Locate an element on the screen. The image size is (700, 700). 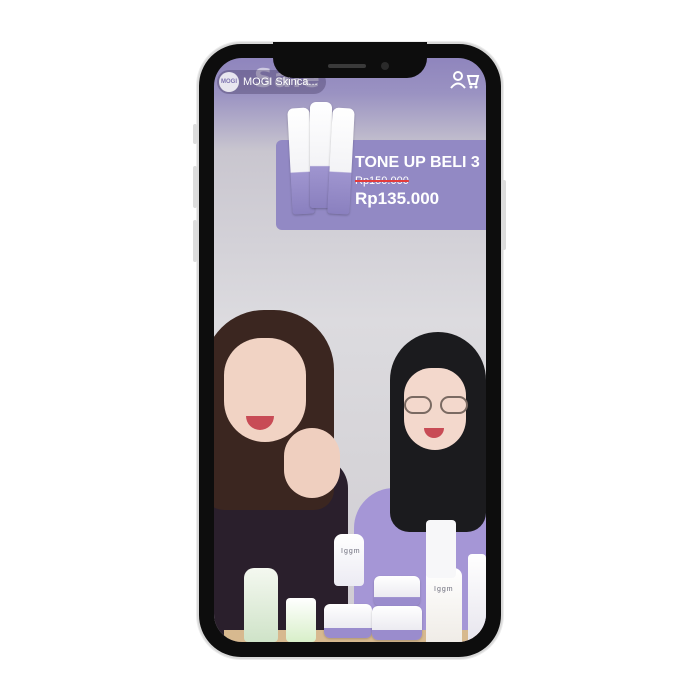
toner-bottle: Iggm is located at coordinates (444, 605).